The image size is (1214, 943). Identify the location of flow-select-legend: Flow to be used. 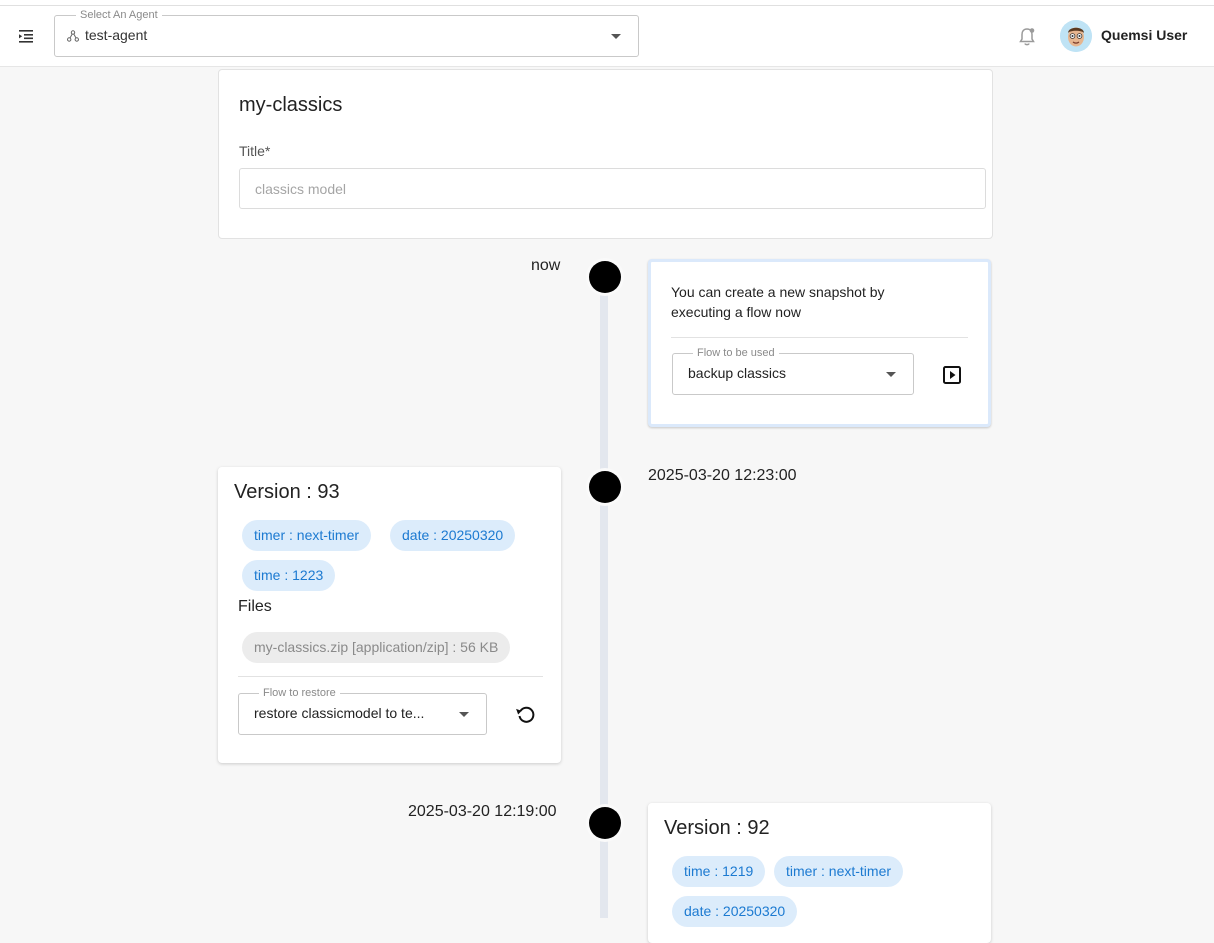
(736, 353).